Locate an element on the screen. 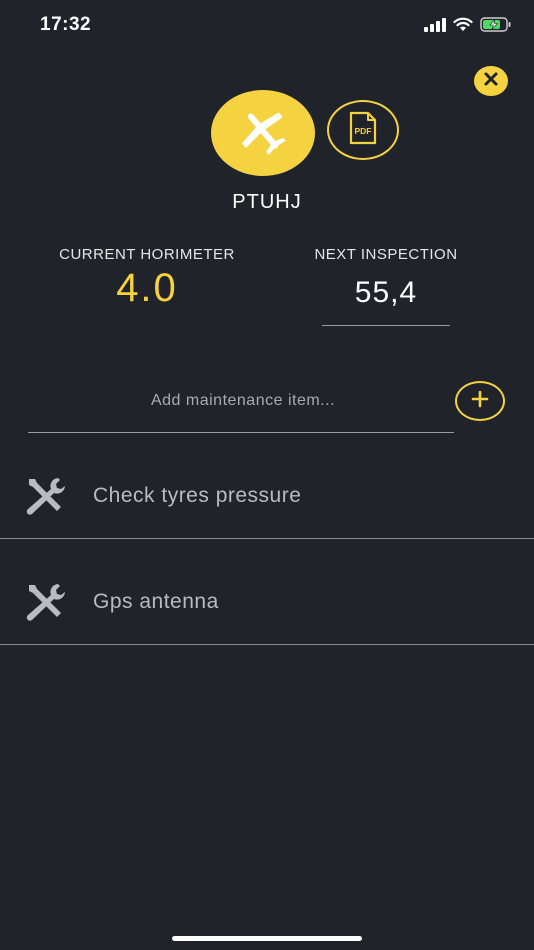 The image size is (534, 950). maintenance-item: Gps antenna is located at coordinates (267, 592).